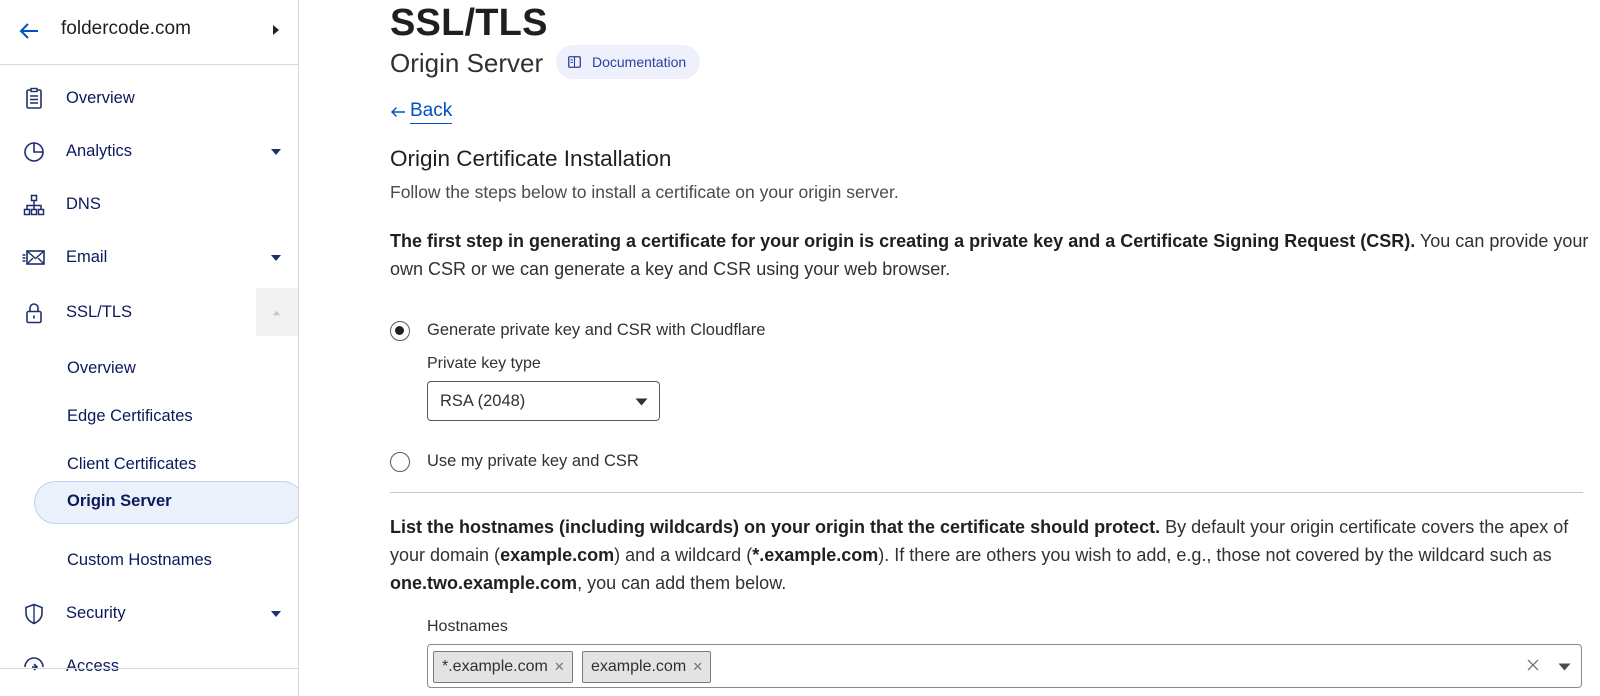  I want to click on sidebar-subitem-edge-certificates: Edge Certificates, so click(149, 417).